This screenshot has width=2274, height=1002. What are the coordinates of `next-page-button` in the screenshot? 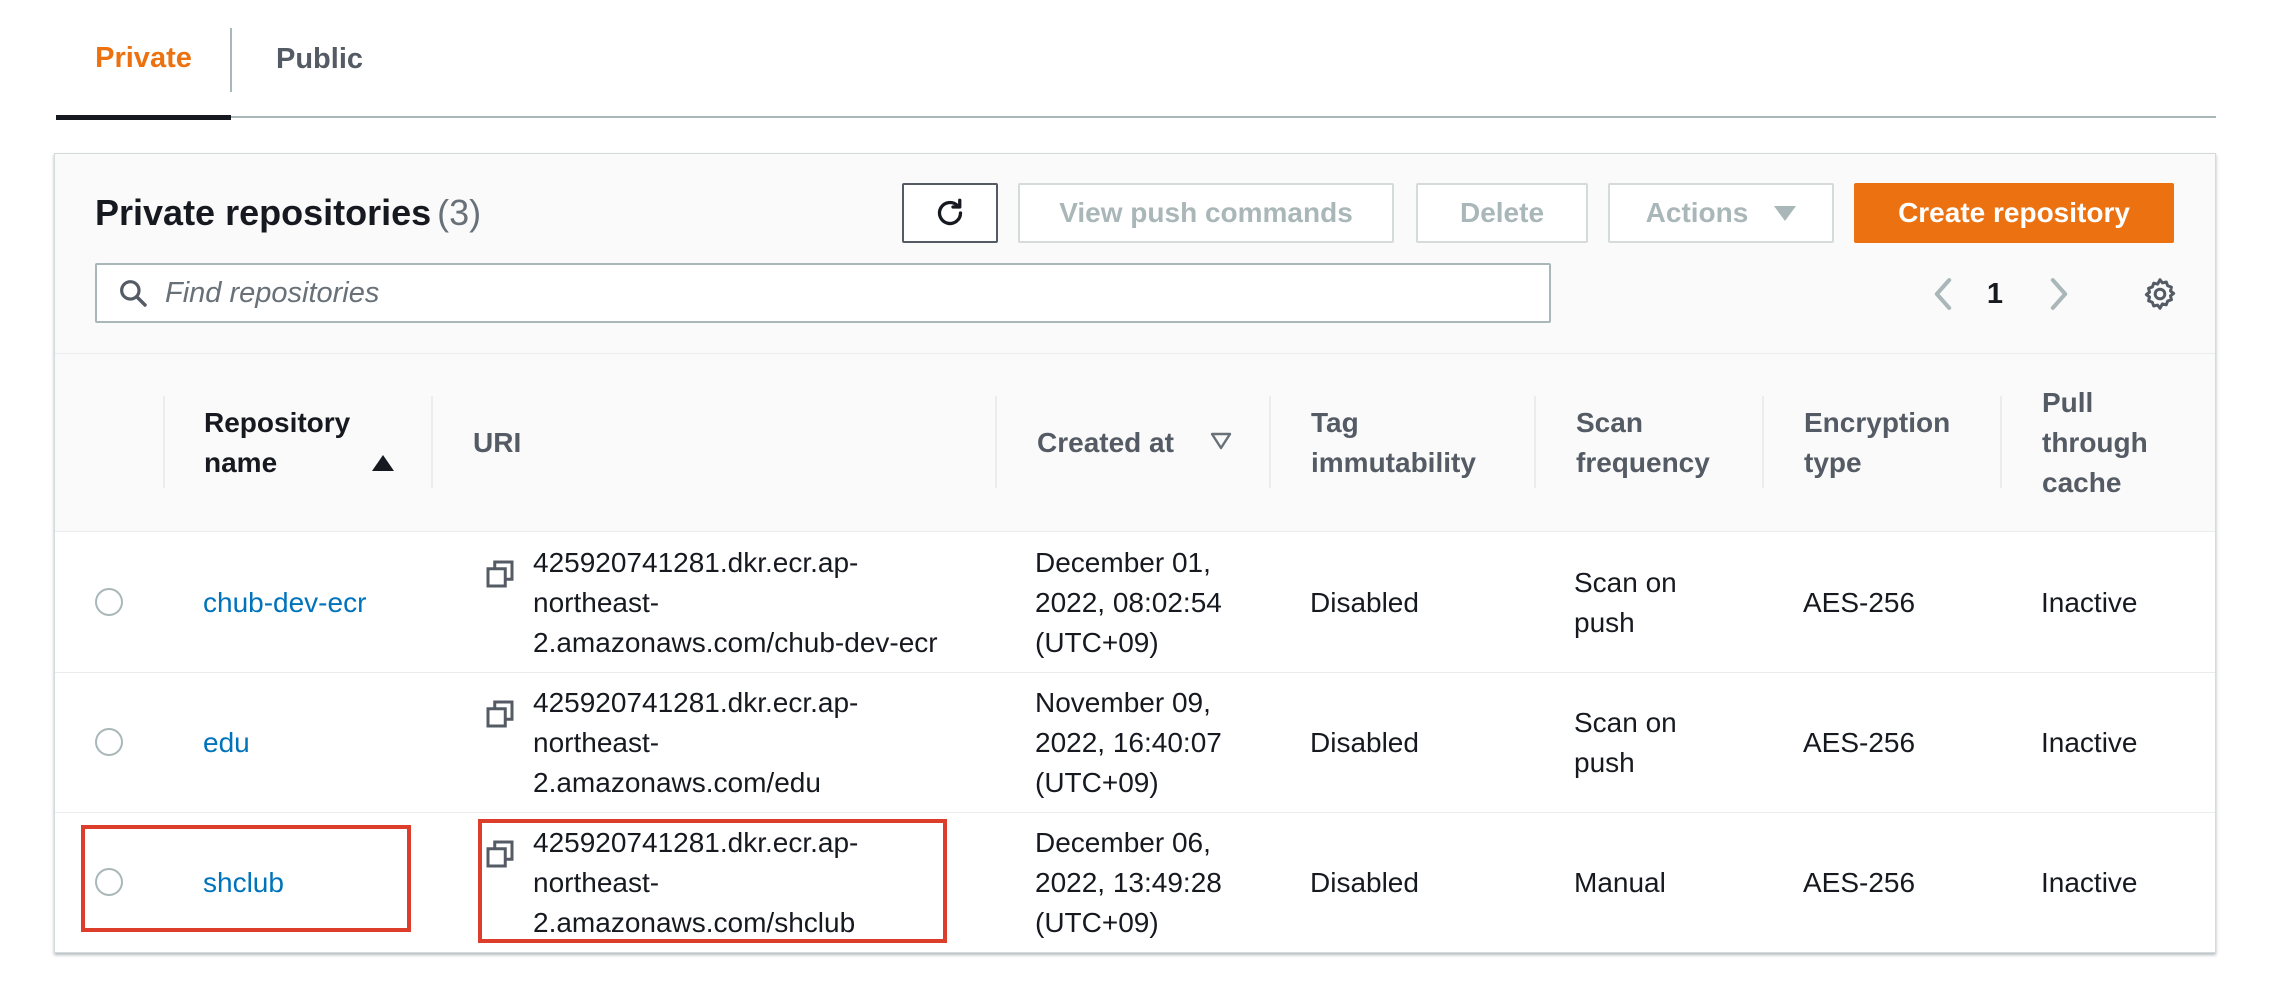 It's located at (2059, 294).